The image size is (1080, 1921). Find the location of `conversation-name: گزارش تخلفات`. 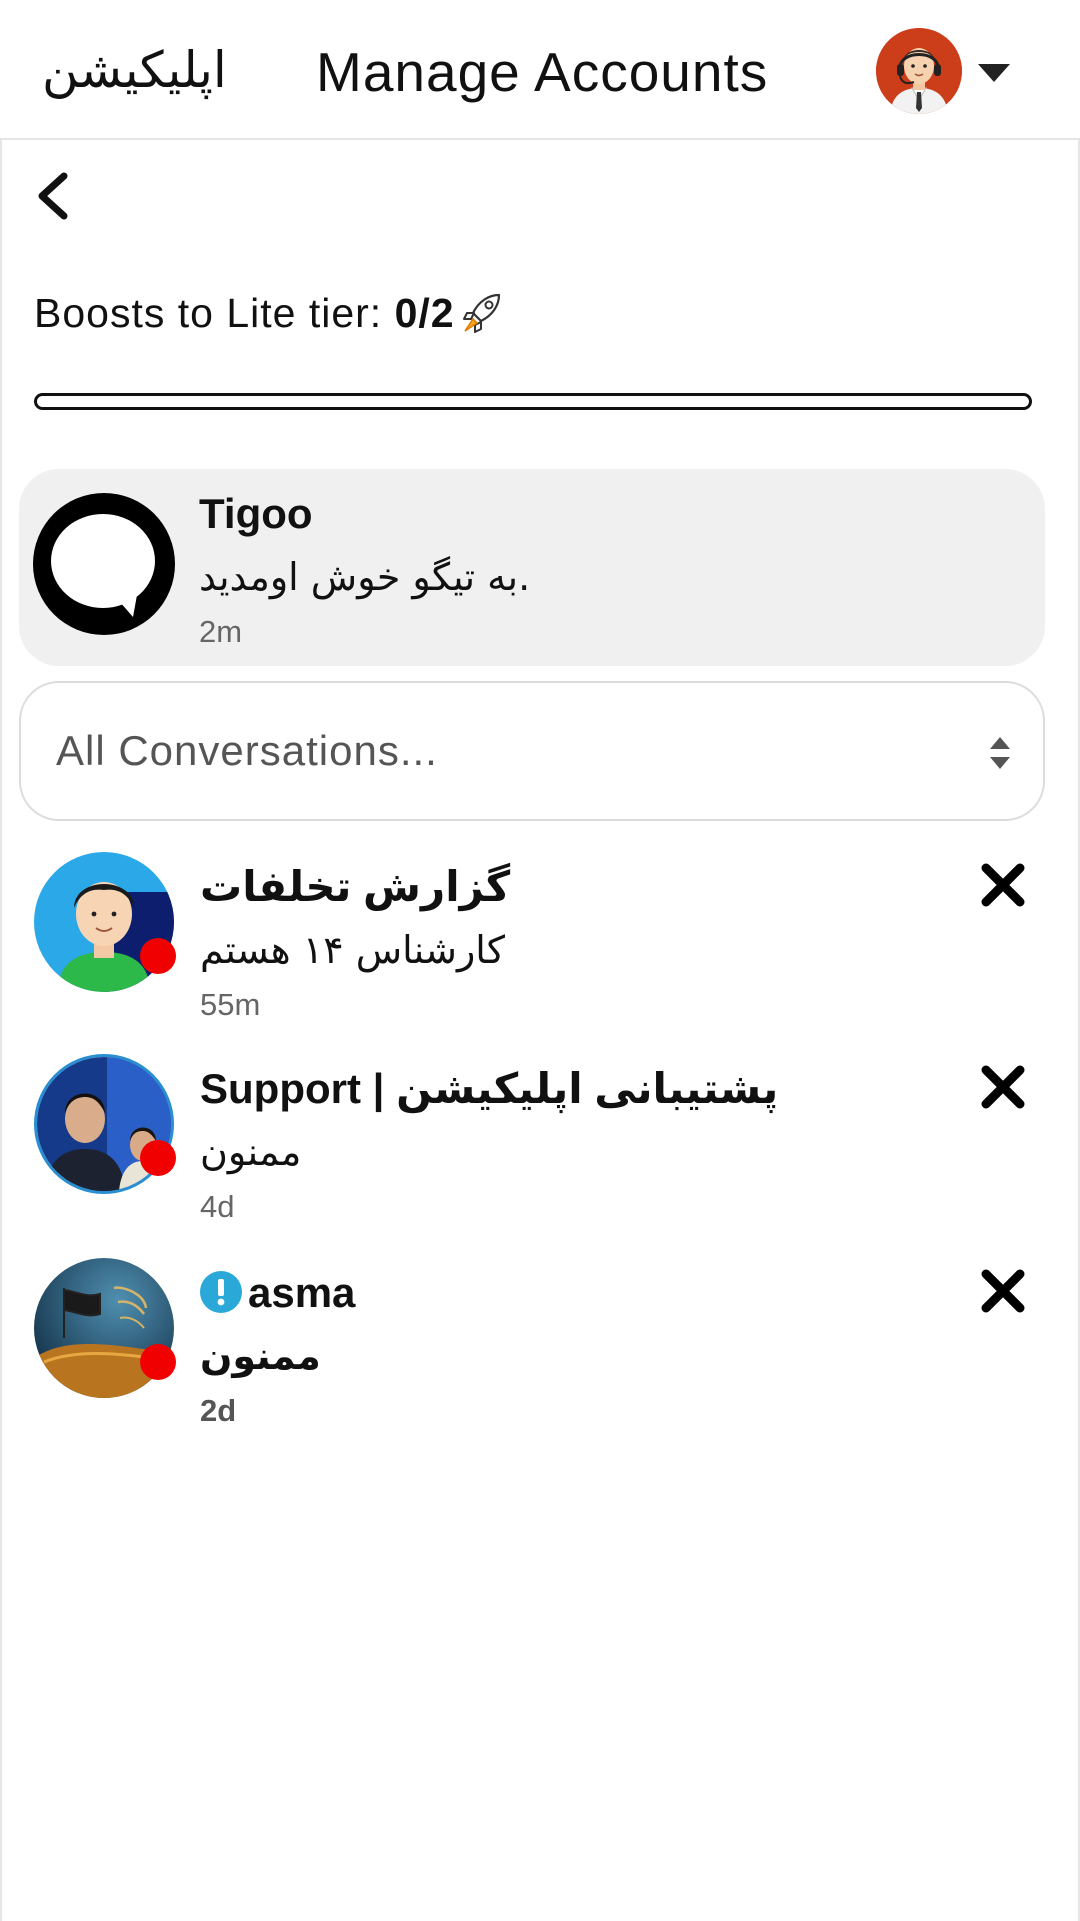

conversation-name: گزارش تخلفات is located at coordinates (355, 886).